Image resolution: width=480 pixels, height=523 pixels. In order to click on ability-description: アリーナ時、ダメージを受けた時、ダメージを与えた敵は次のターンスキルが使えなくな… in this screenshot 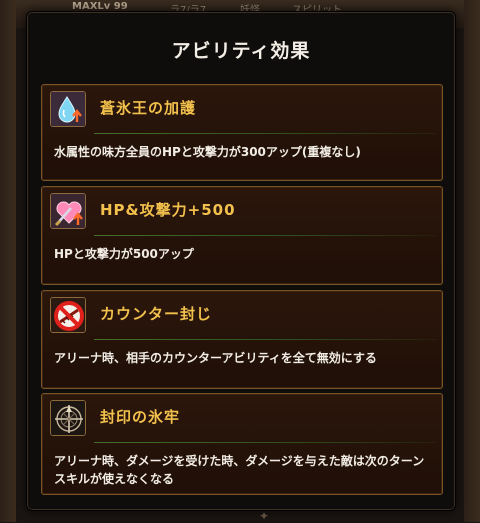, I will do `click(239, 470)`.